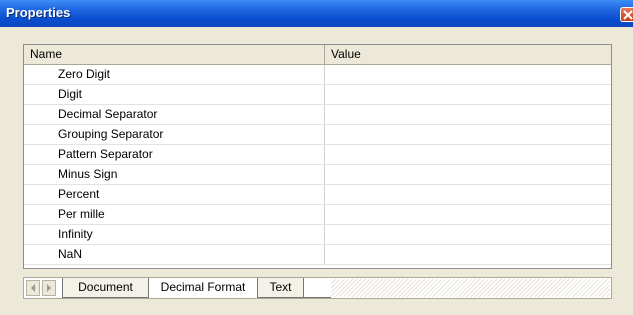 The height and width of the screenshot is (315, 633). I want to click on table-row: Decimal Separator, so click(317, 115).